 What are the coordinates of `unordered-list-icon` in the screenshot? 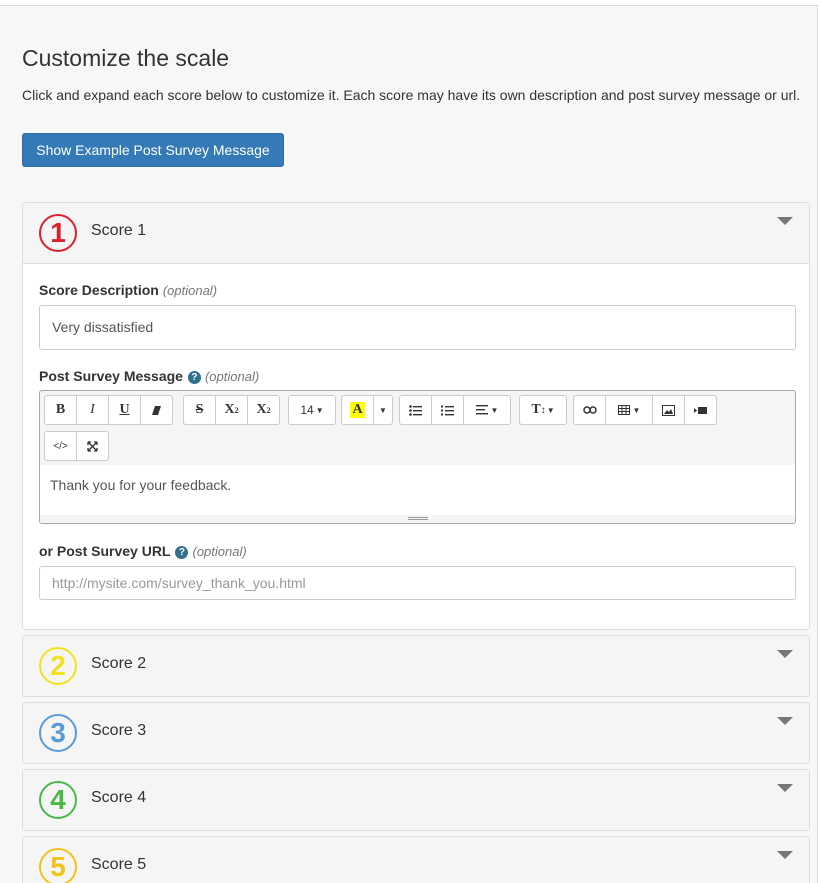 It's located at (415, 410).